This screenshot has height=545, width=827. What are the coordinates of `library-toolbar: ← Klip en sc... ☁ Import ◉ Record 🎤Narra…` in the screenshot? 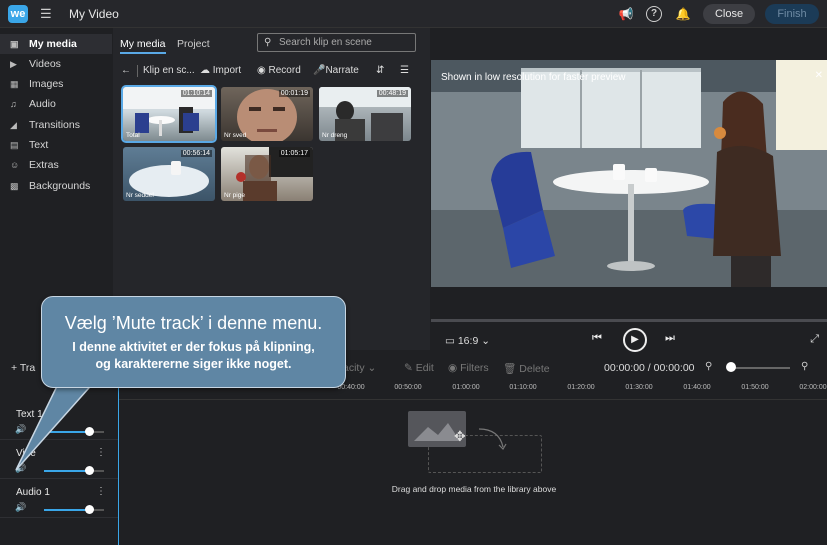 It's located at (271, 71).